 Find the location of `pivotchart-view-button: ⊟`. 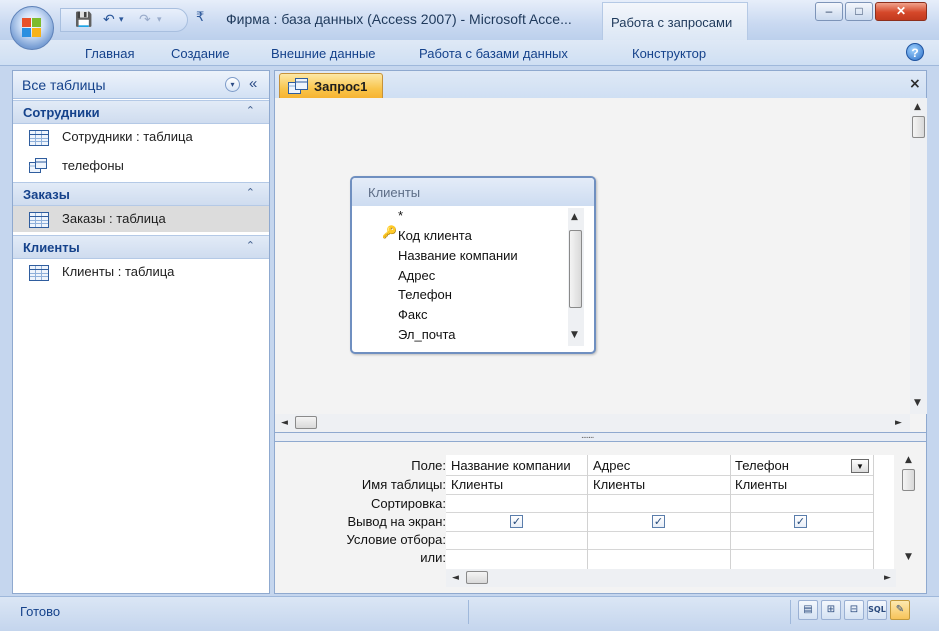

pivotchart-view-button: ⊟ is located at coordinates (854, 610).